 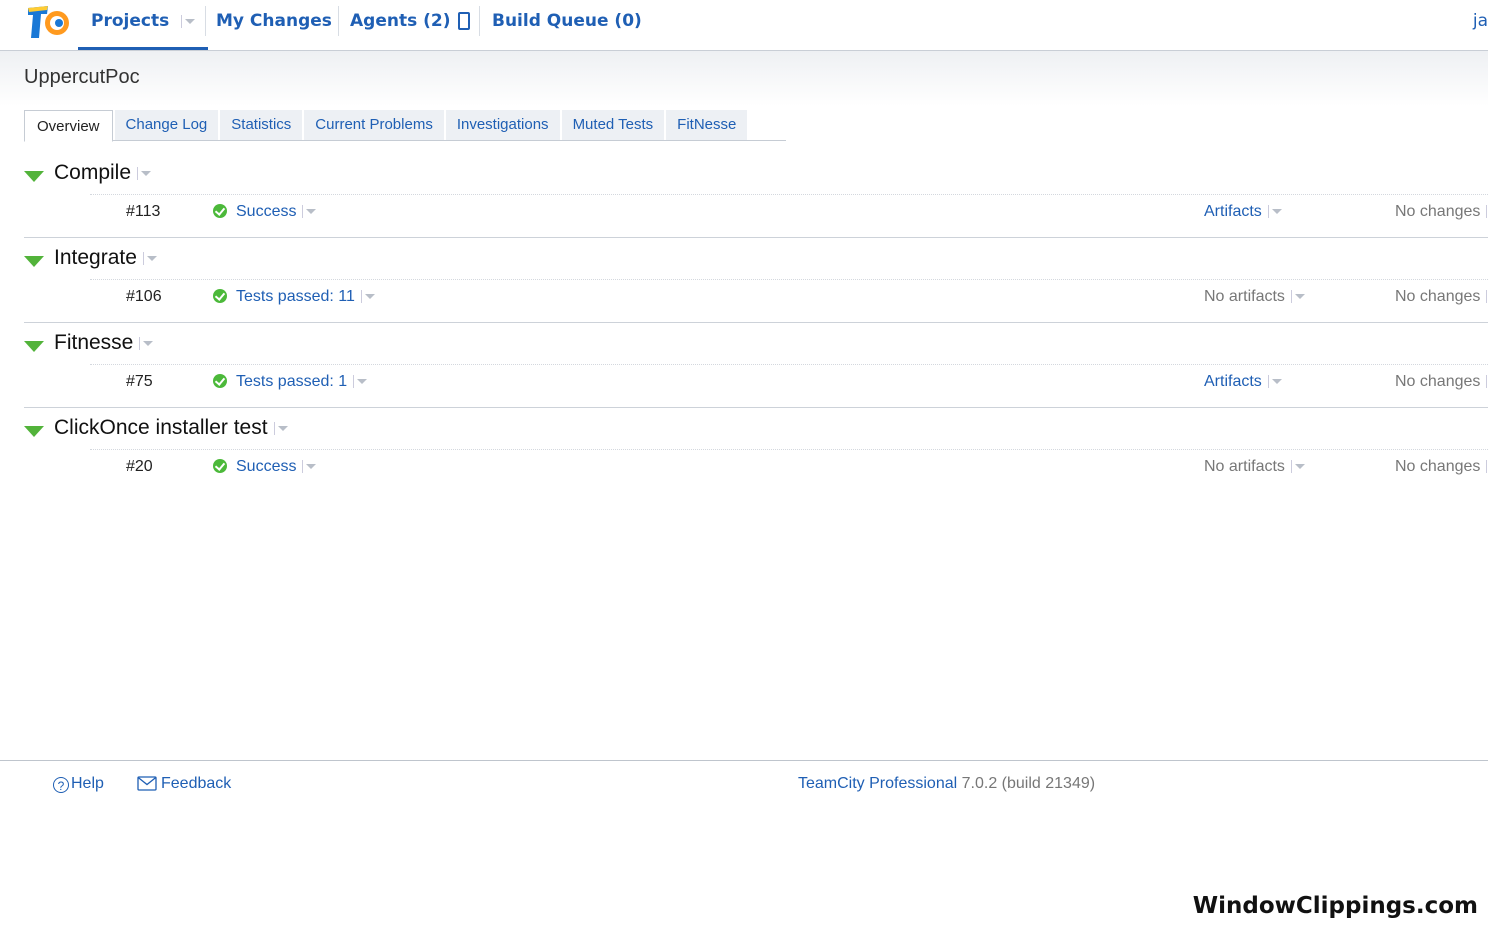 What do you see at coordinates (48, 22) in the screenshot?
I see `teamcity-logo-icon` at bounding box center [48, 22].